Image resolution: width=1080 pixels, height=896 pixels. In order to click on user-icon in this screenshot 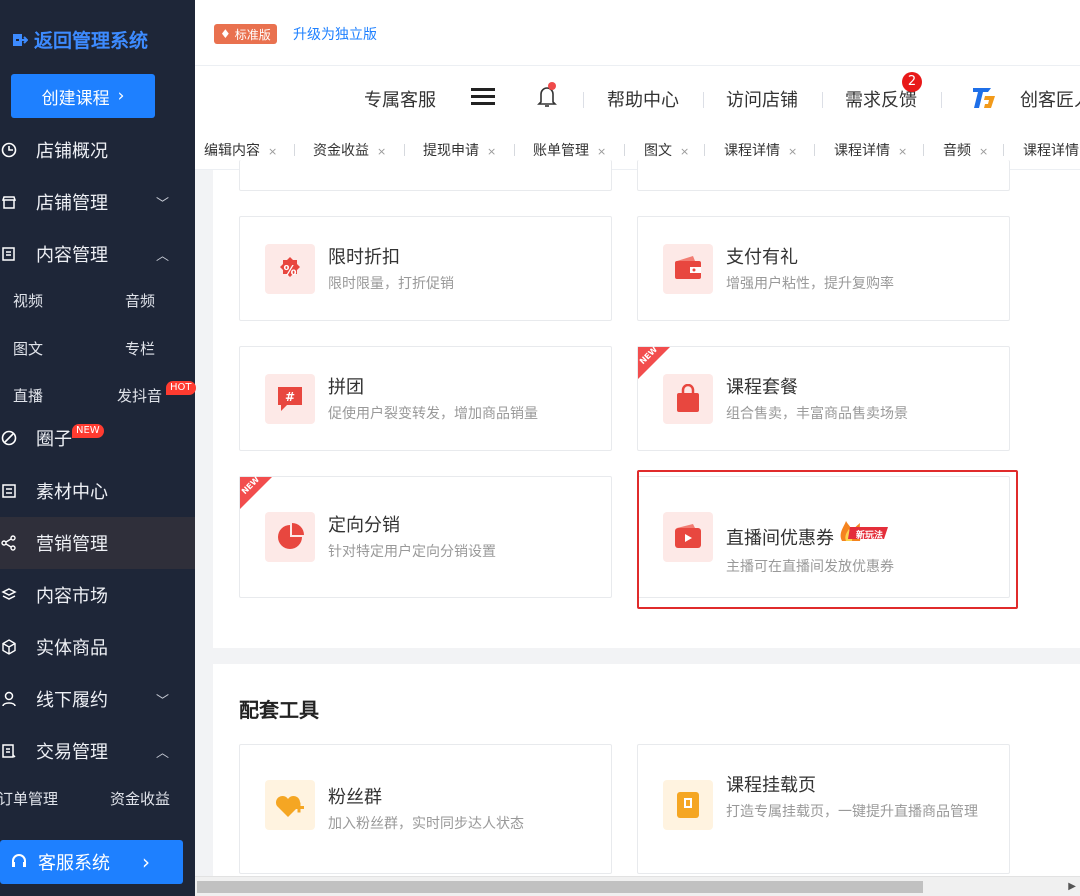, I will do `click(9, 699)`.